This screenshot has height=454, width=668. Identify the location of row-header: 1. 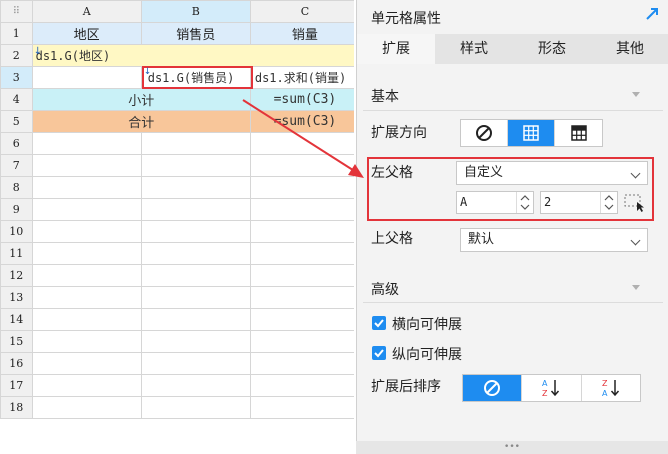
(16, 33).